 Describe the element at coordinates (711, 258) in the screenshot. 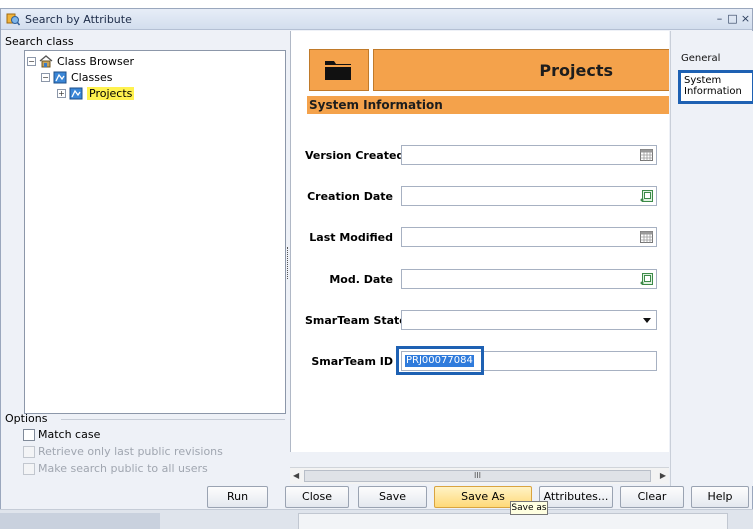

I see `attribute-tabs: General System Information` at that location.